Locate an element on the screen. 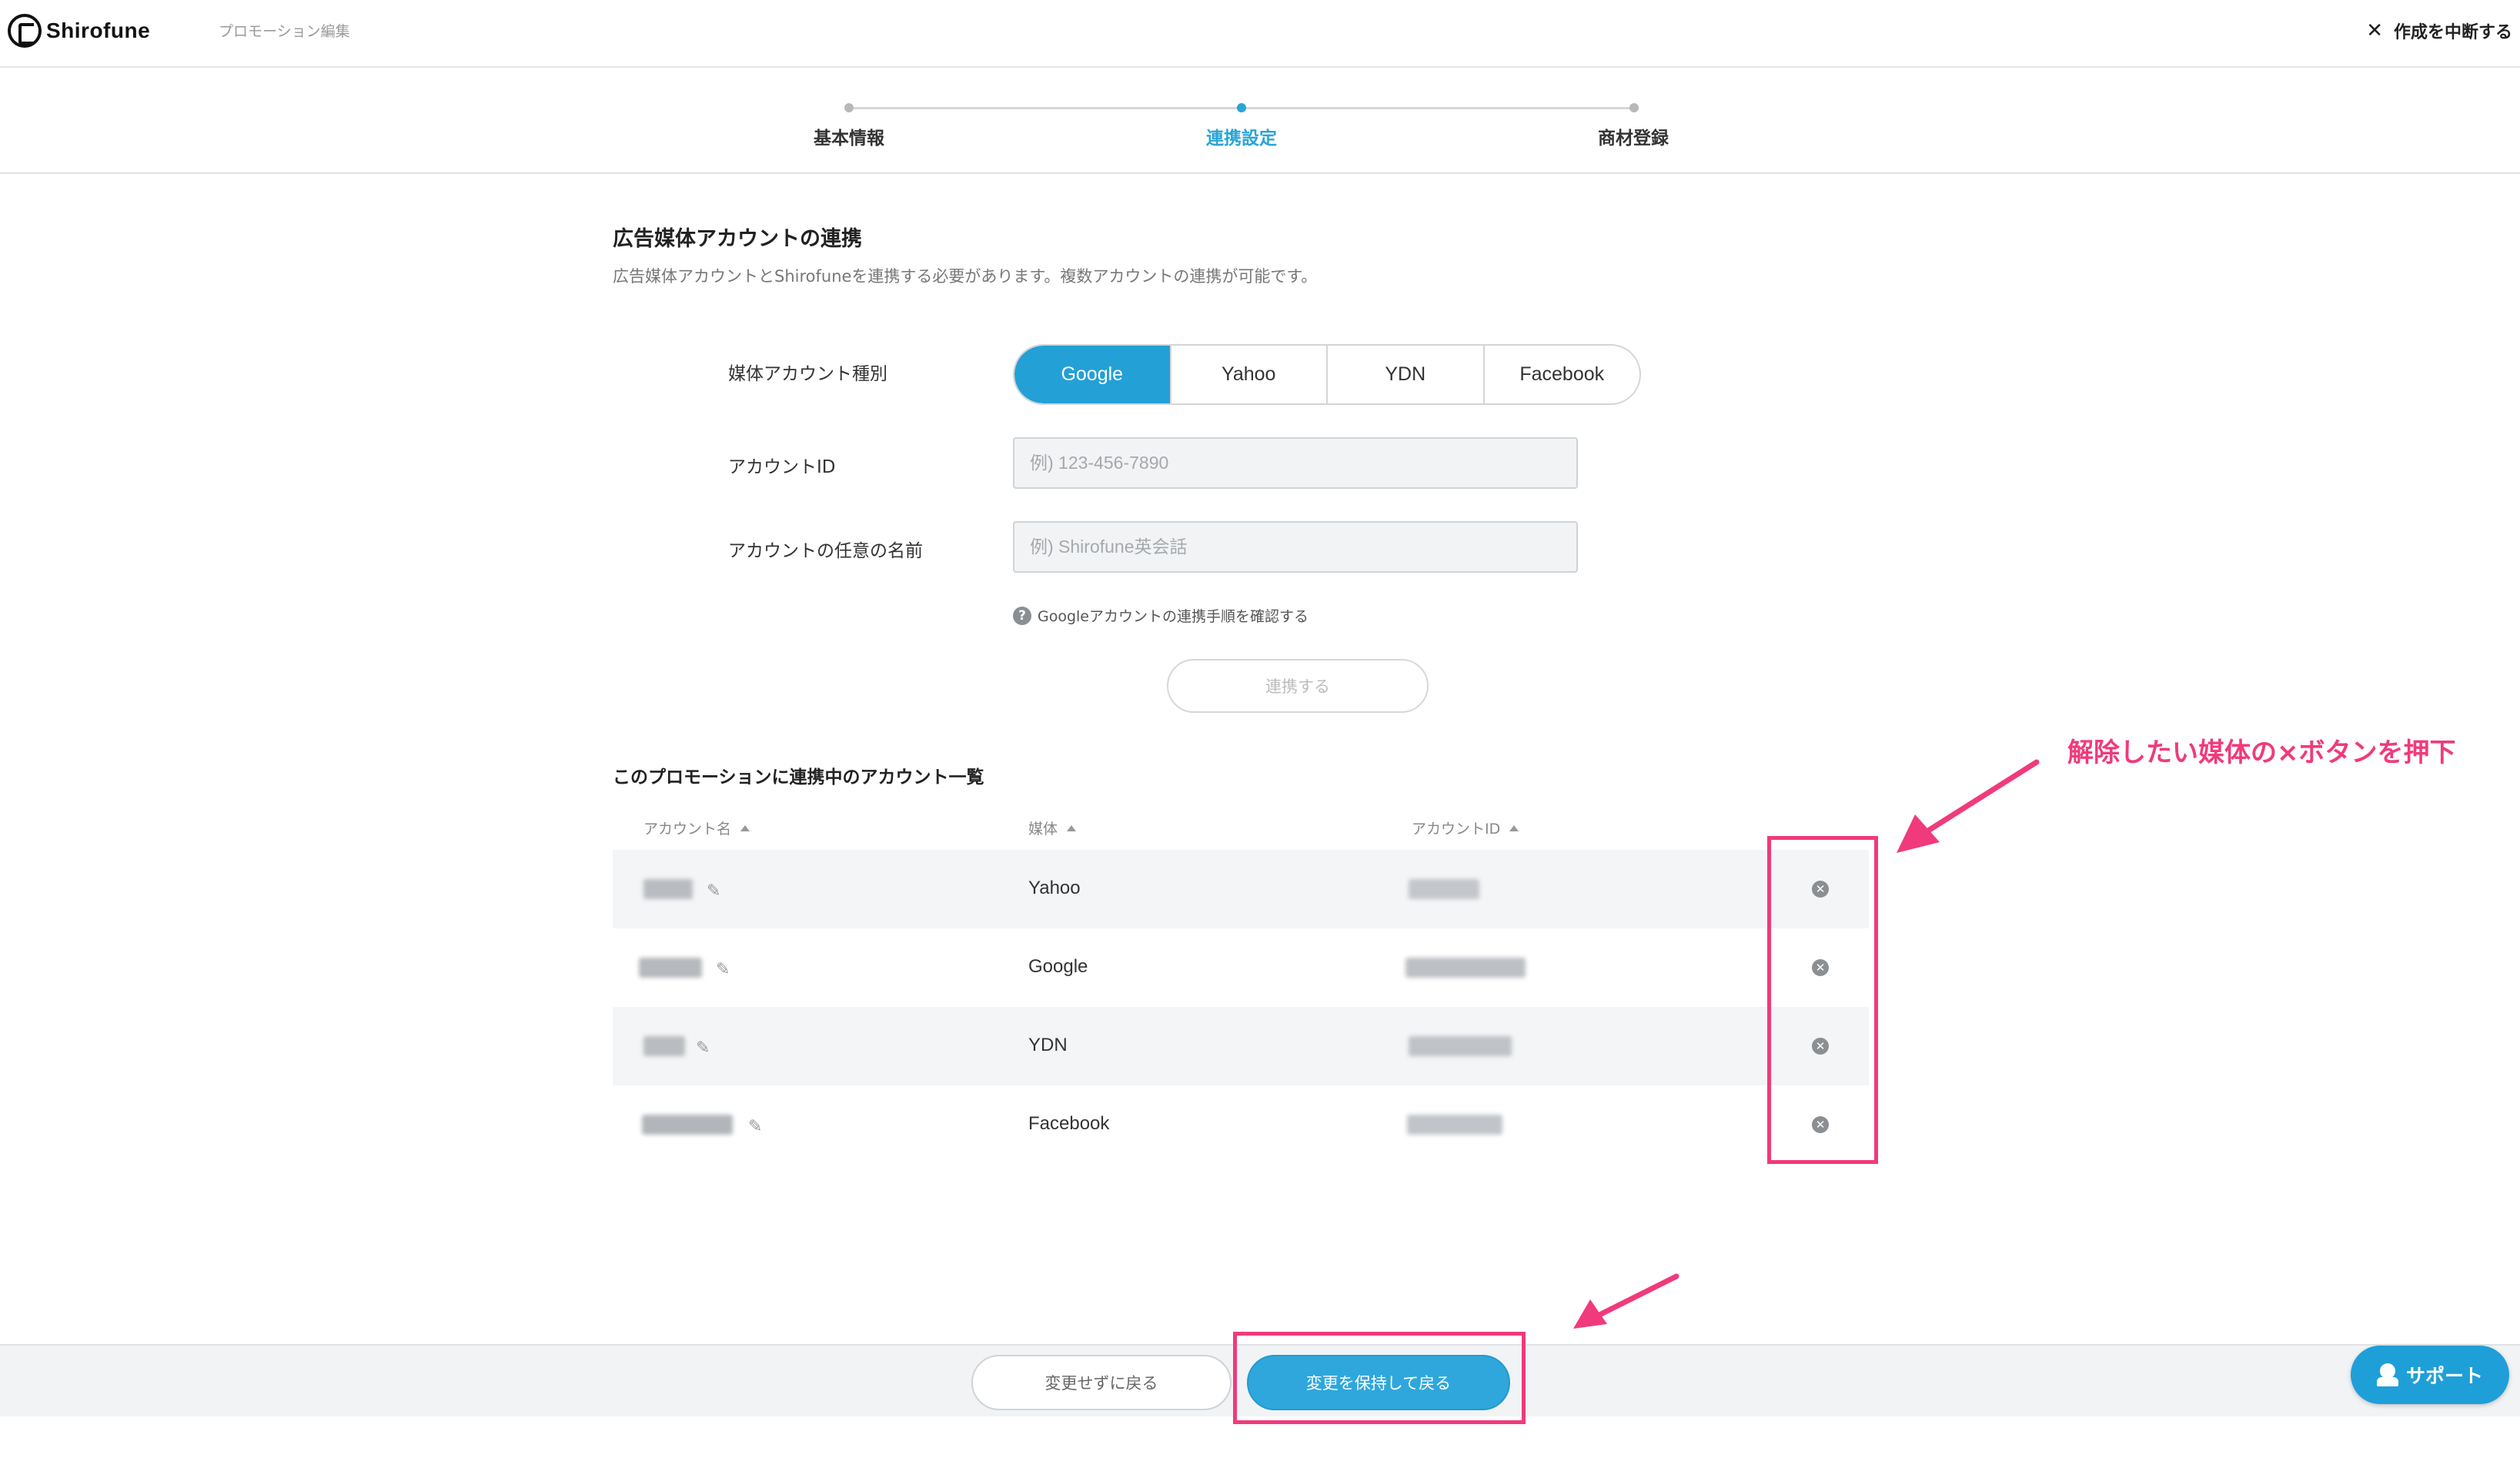 The image size is (2520, 1458). column-header-account-id: アカウントID is located at coordinates (1465, 828).